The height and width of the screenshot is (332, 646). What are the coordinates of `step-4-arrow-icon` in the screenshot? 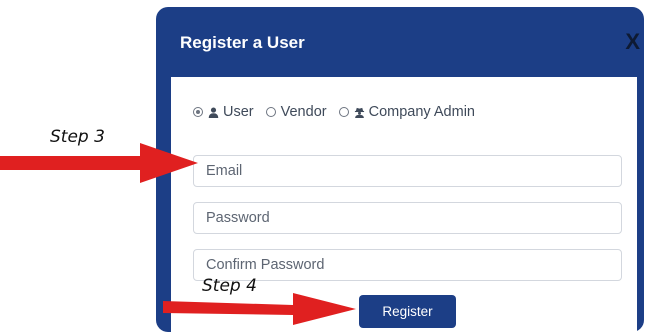 It's located at (259, 309).